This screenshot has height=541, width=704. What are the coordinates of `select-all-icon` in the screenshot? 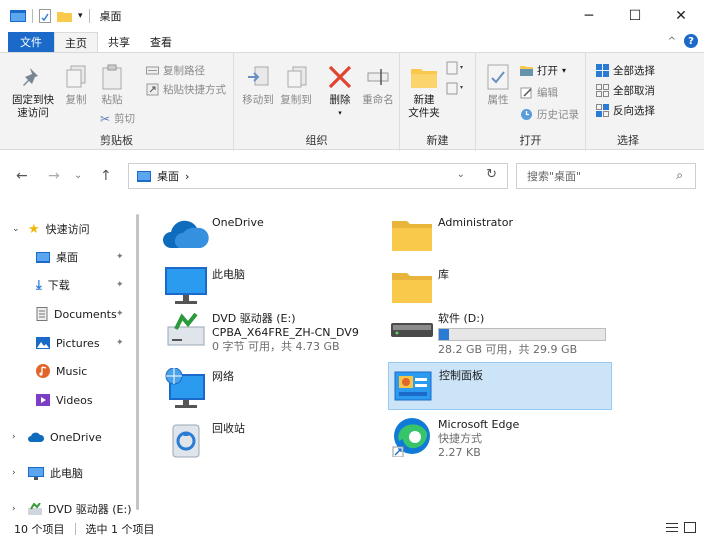 It's located at (602, 70).